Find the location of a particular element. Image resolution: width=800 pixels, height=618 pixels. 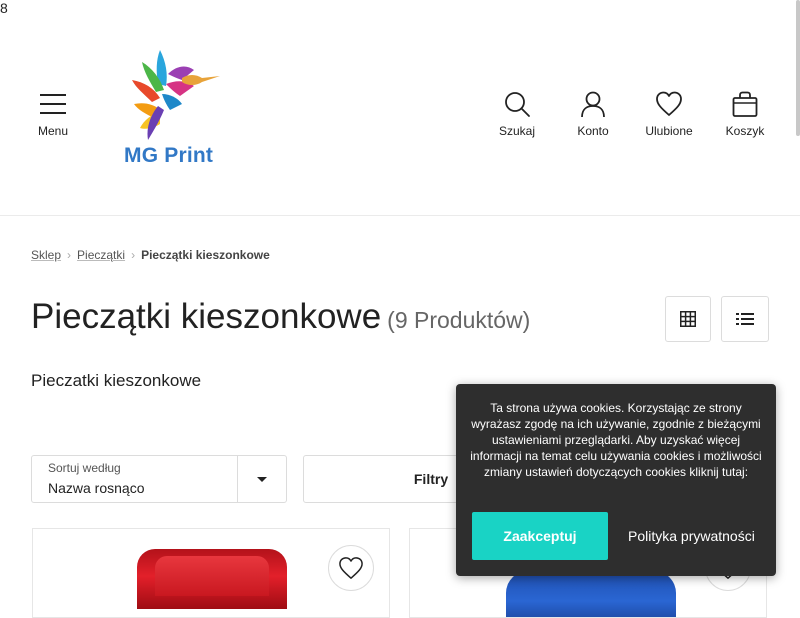

search-label: Szukaj is located at coordinates (517, 131).